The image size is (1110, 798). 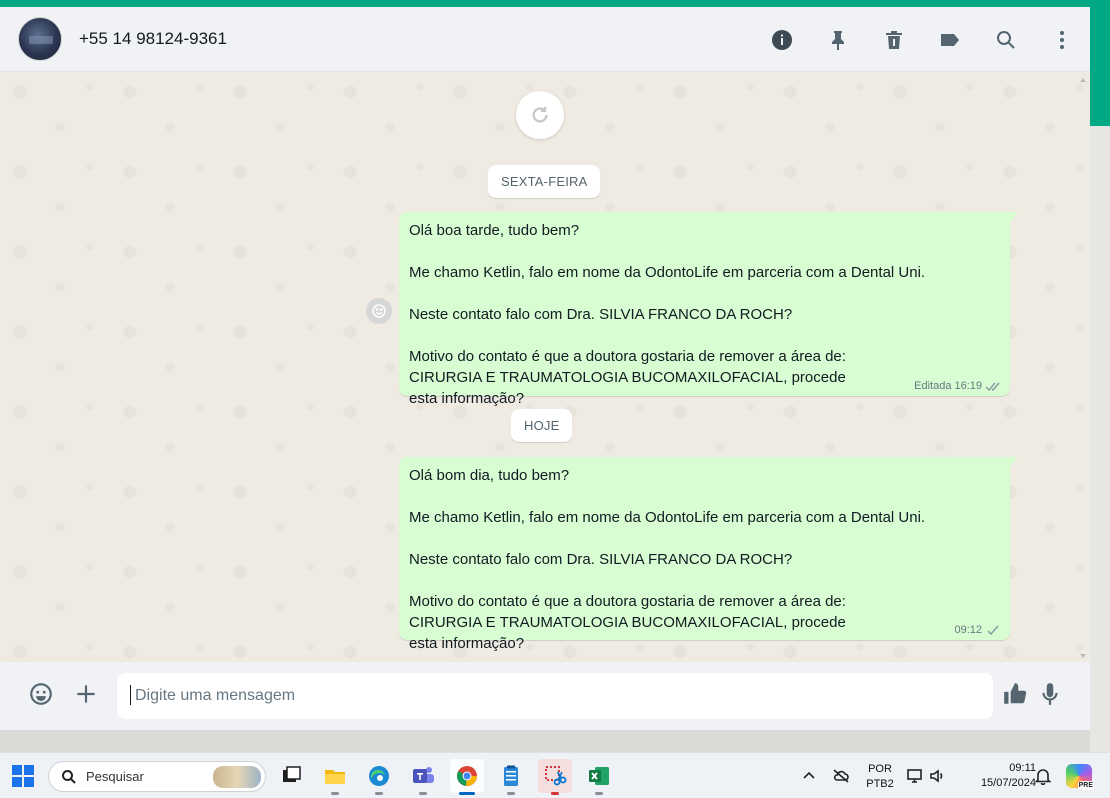 I want to click on window-right-gutter, so click(x=1100, y=439).